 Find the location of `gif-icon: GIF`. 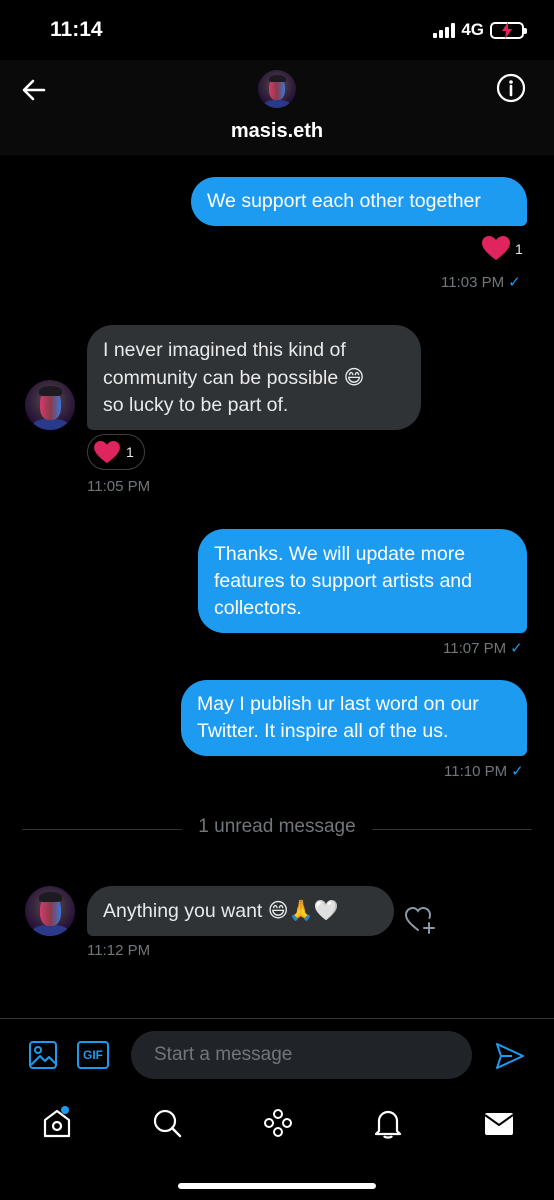

gif-icon: GIF is located at coordinates (93, 1055).